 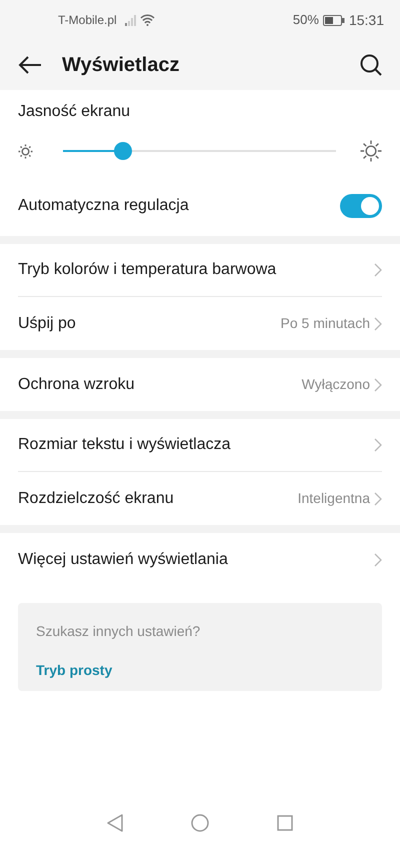 I want to click on brightness-label: Jasność ekranu, so click(x=75, y=112).